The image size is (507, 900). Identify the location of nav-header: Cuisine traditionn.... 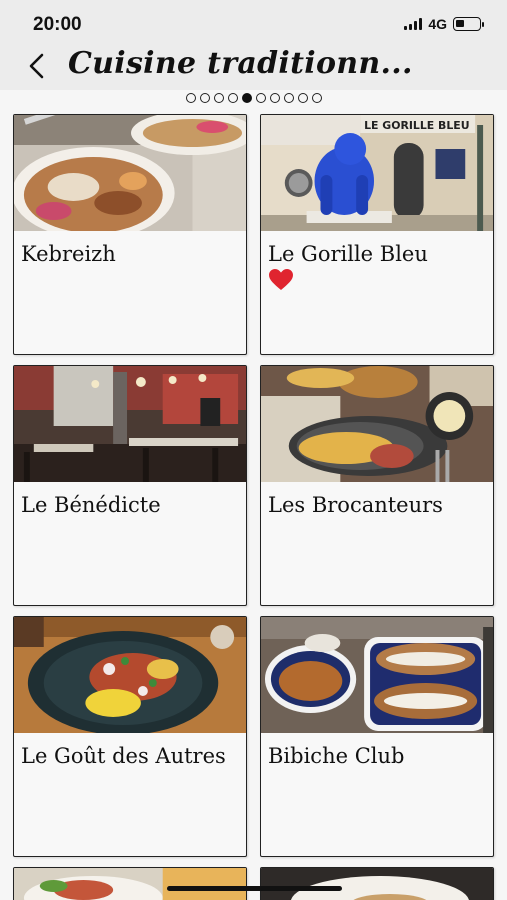
(253, 67).